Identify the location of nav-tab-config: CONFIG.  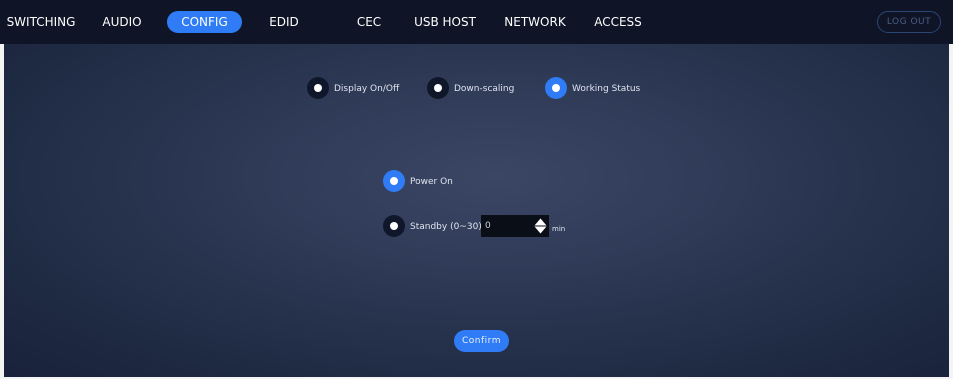
(204, 22).